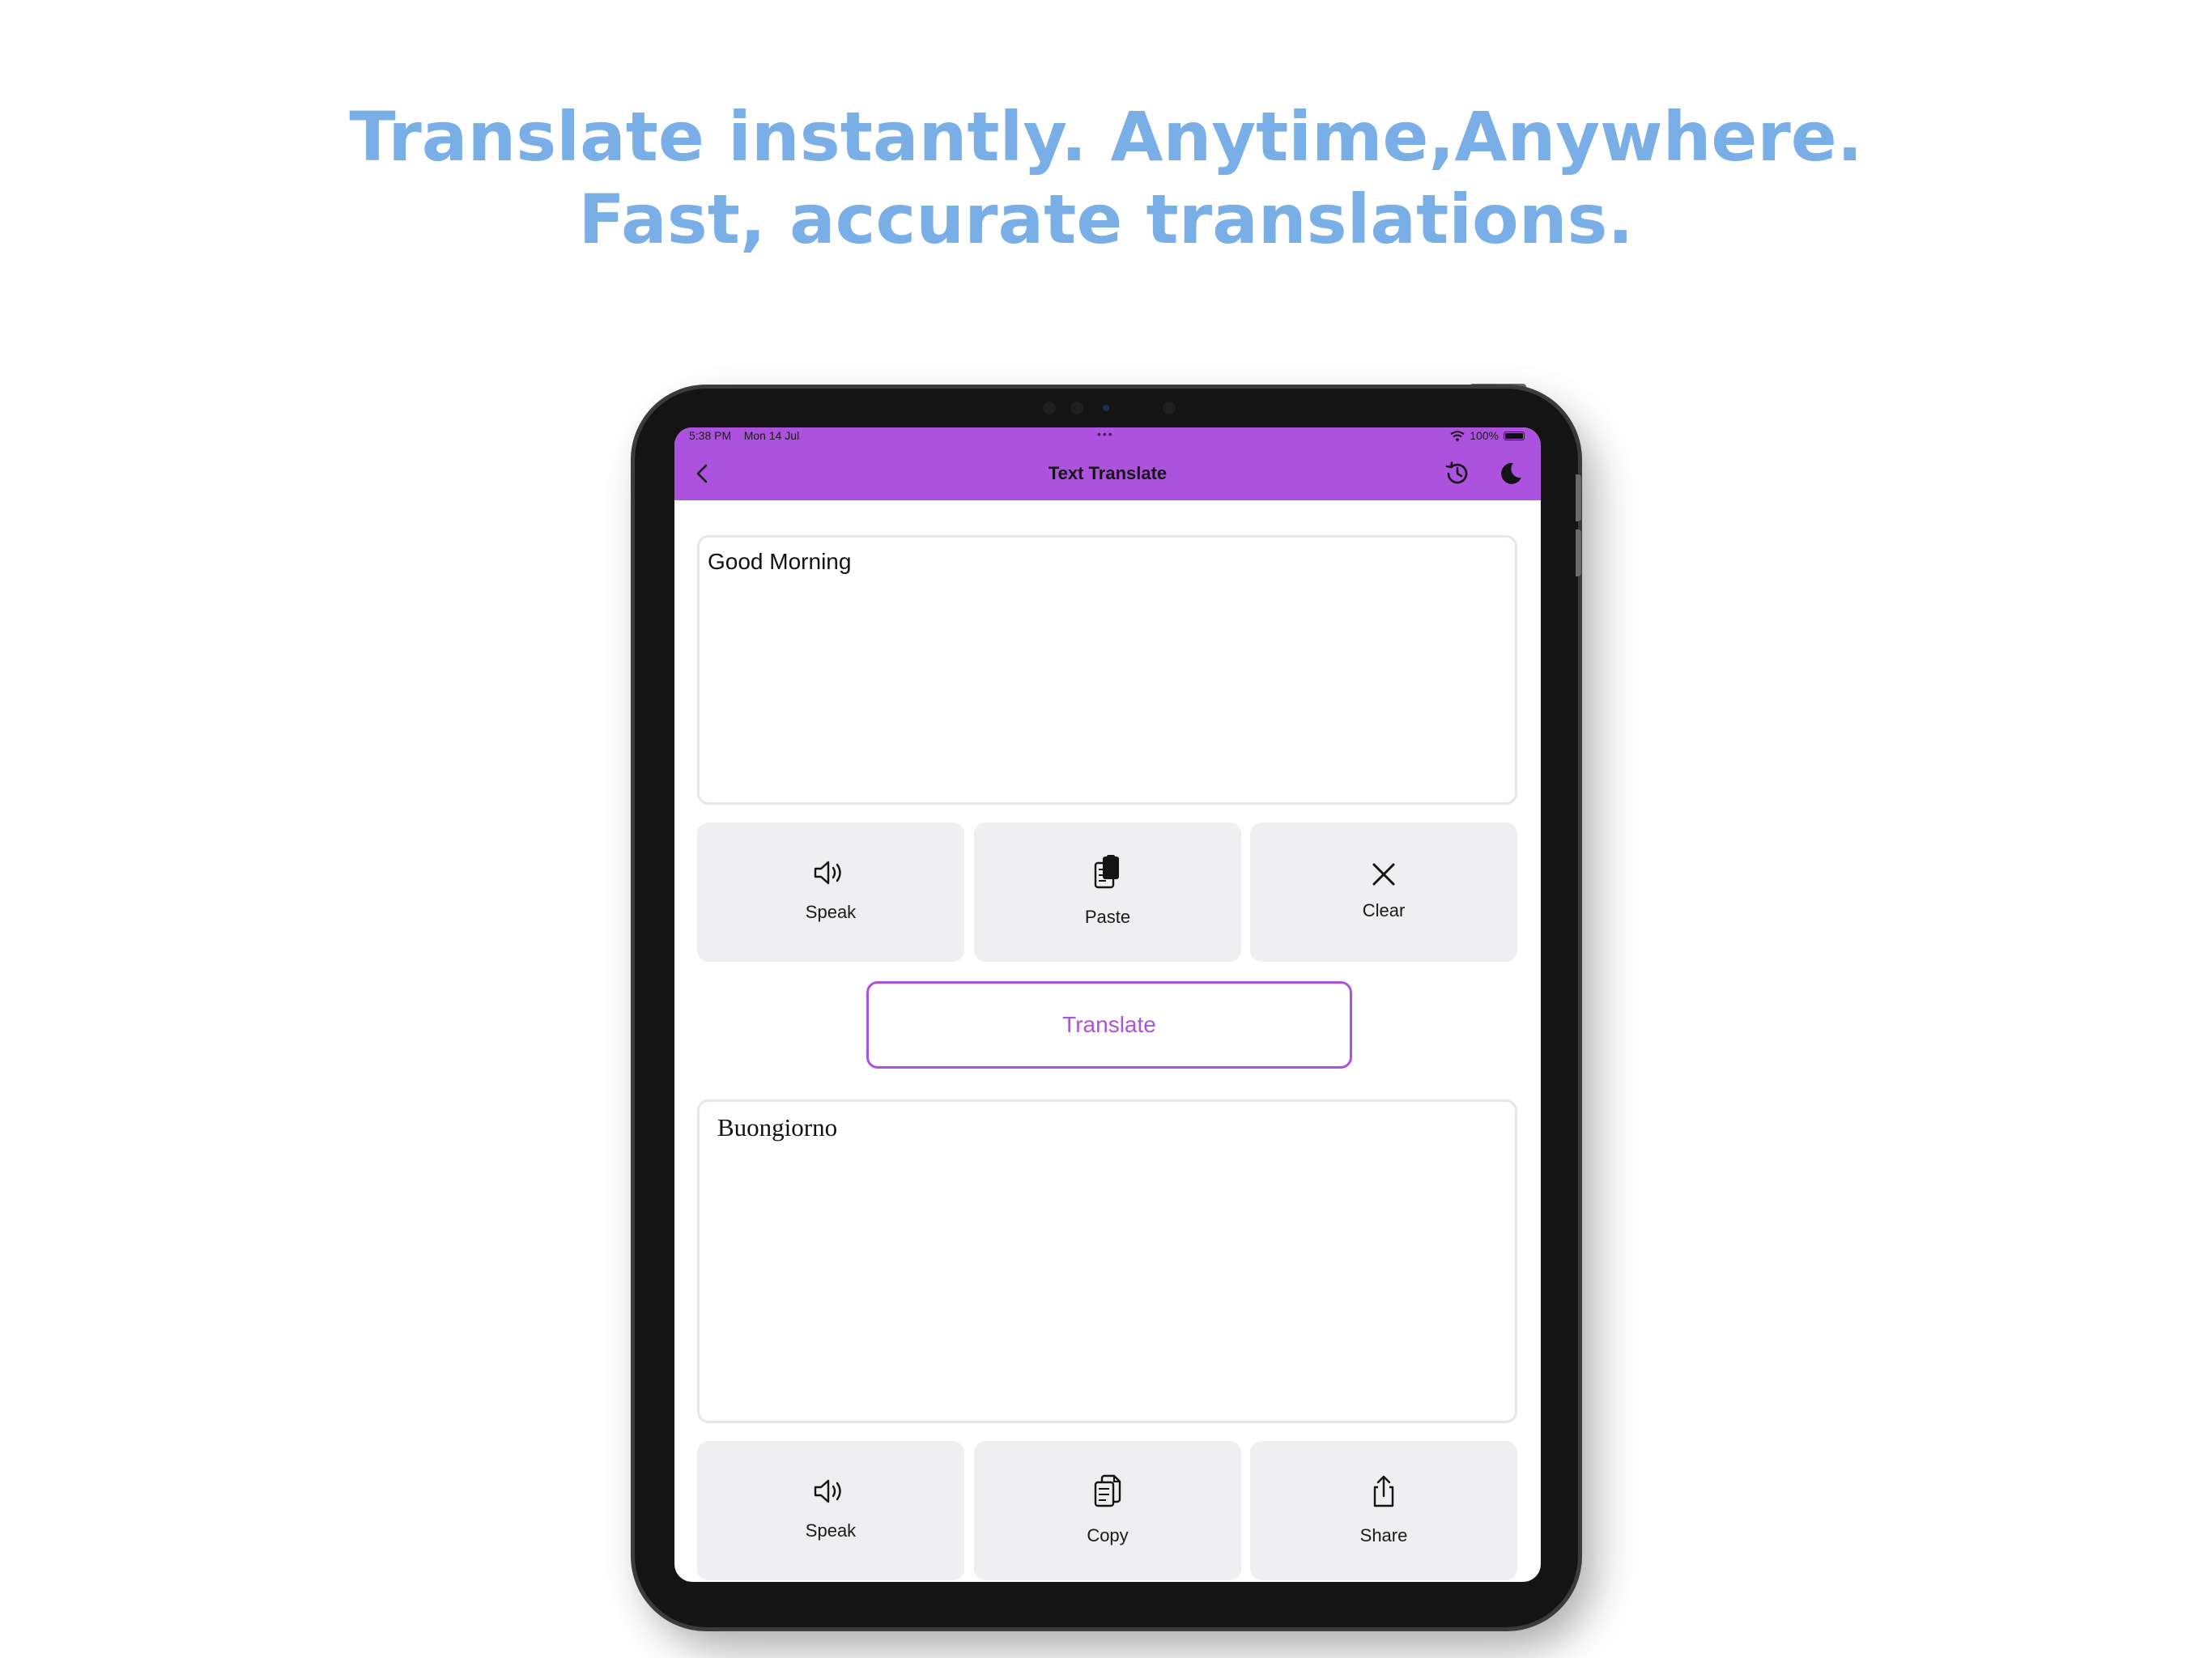 Image resolution: width=2212 pixels, height=1658 pixels. What do you see at coordinates (1384, 910) in the screenshot?
I see `clear-label: Clear` at bounding box center [1384, 910].